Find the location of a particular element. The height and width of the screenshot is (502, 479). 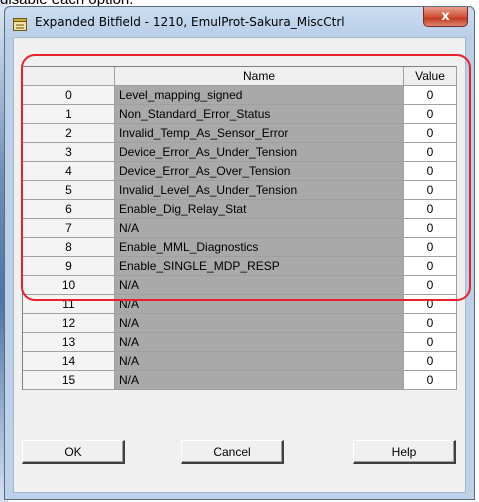

row-name: Level_mapping_signed is located at coordinates (259, 95).